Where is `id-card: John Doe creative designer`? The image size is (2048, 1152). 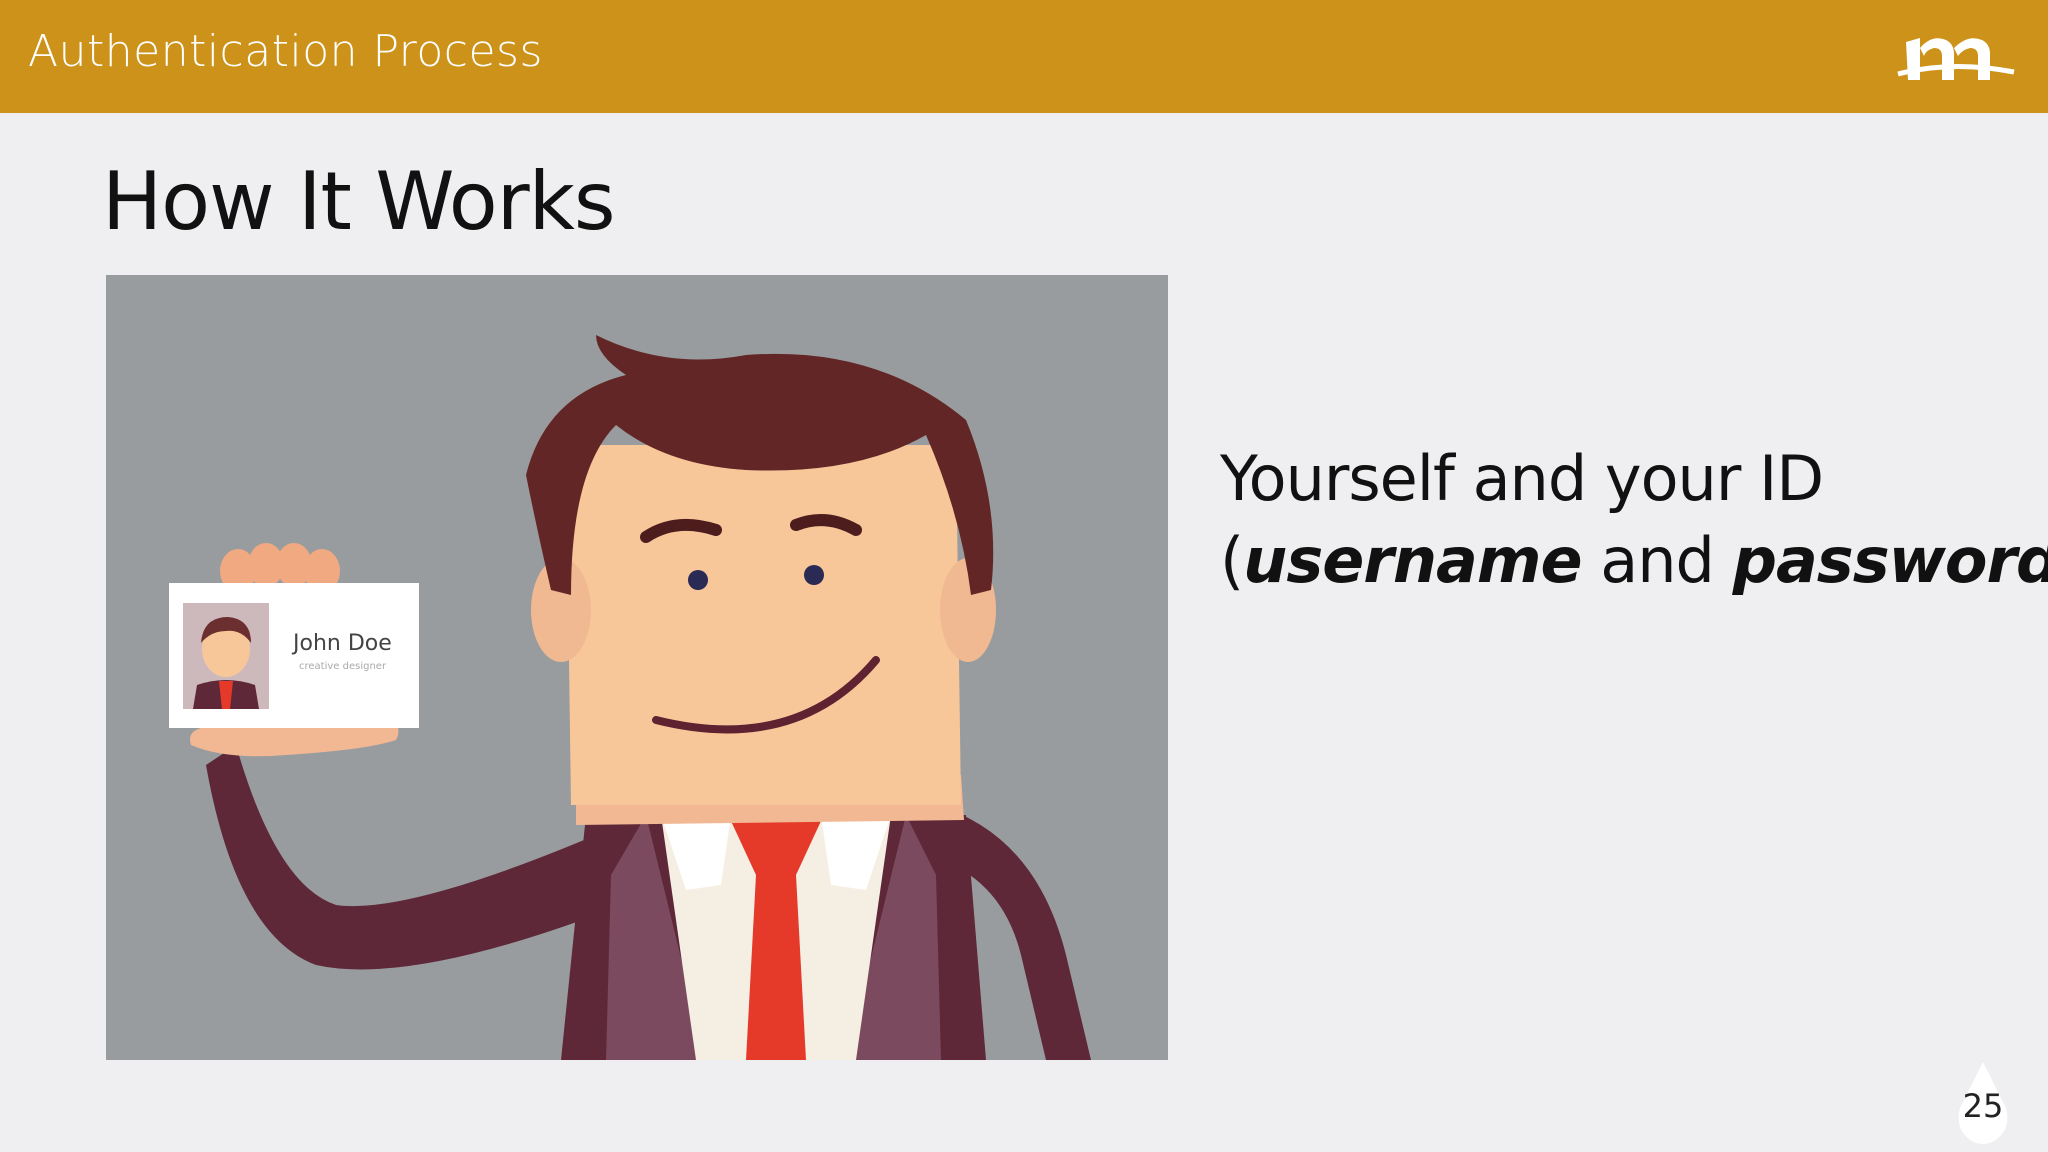 id-card: John Doe creative designer is located at coordinates (294, 655).